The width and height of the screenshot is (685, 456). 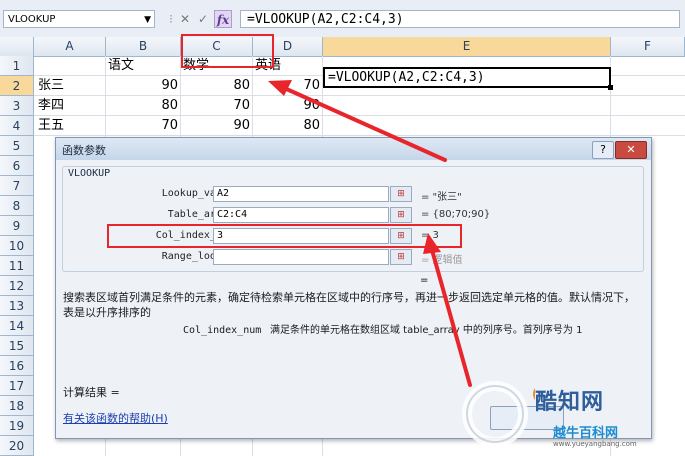 I want to click on watermark-url: www.yueyangbang.com, so click(x=595, y=444).